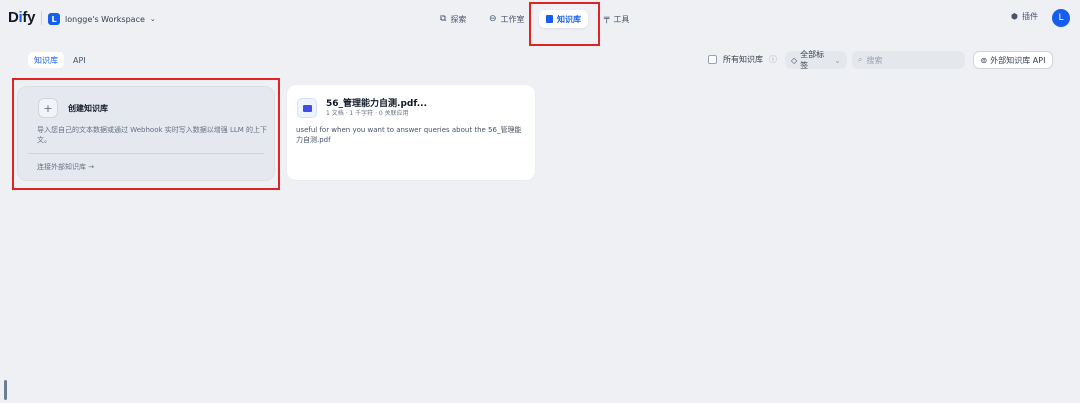 Image resolution: width=1080 pixels, height=403 pixels. Describe the element at coordinates (621, 19) in the screenshot. I see `nav-tools-label: 工具` at that location.